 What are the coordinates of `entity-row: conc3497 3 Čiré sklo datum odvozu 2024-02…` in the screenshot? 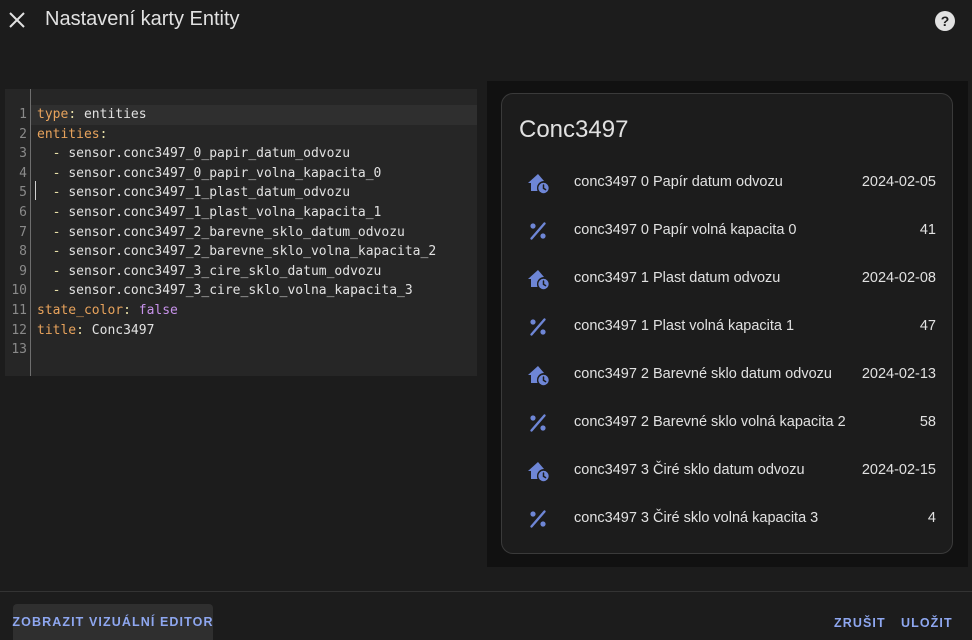 It's located at (727, 471).